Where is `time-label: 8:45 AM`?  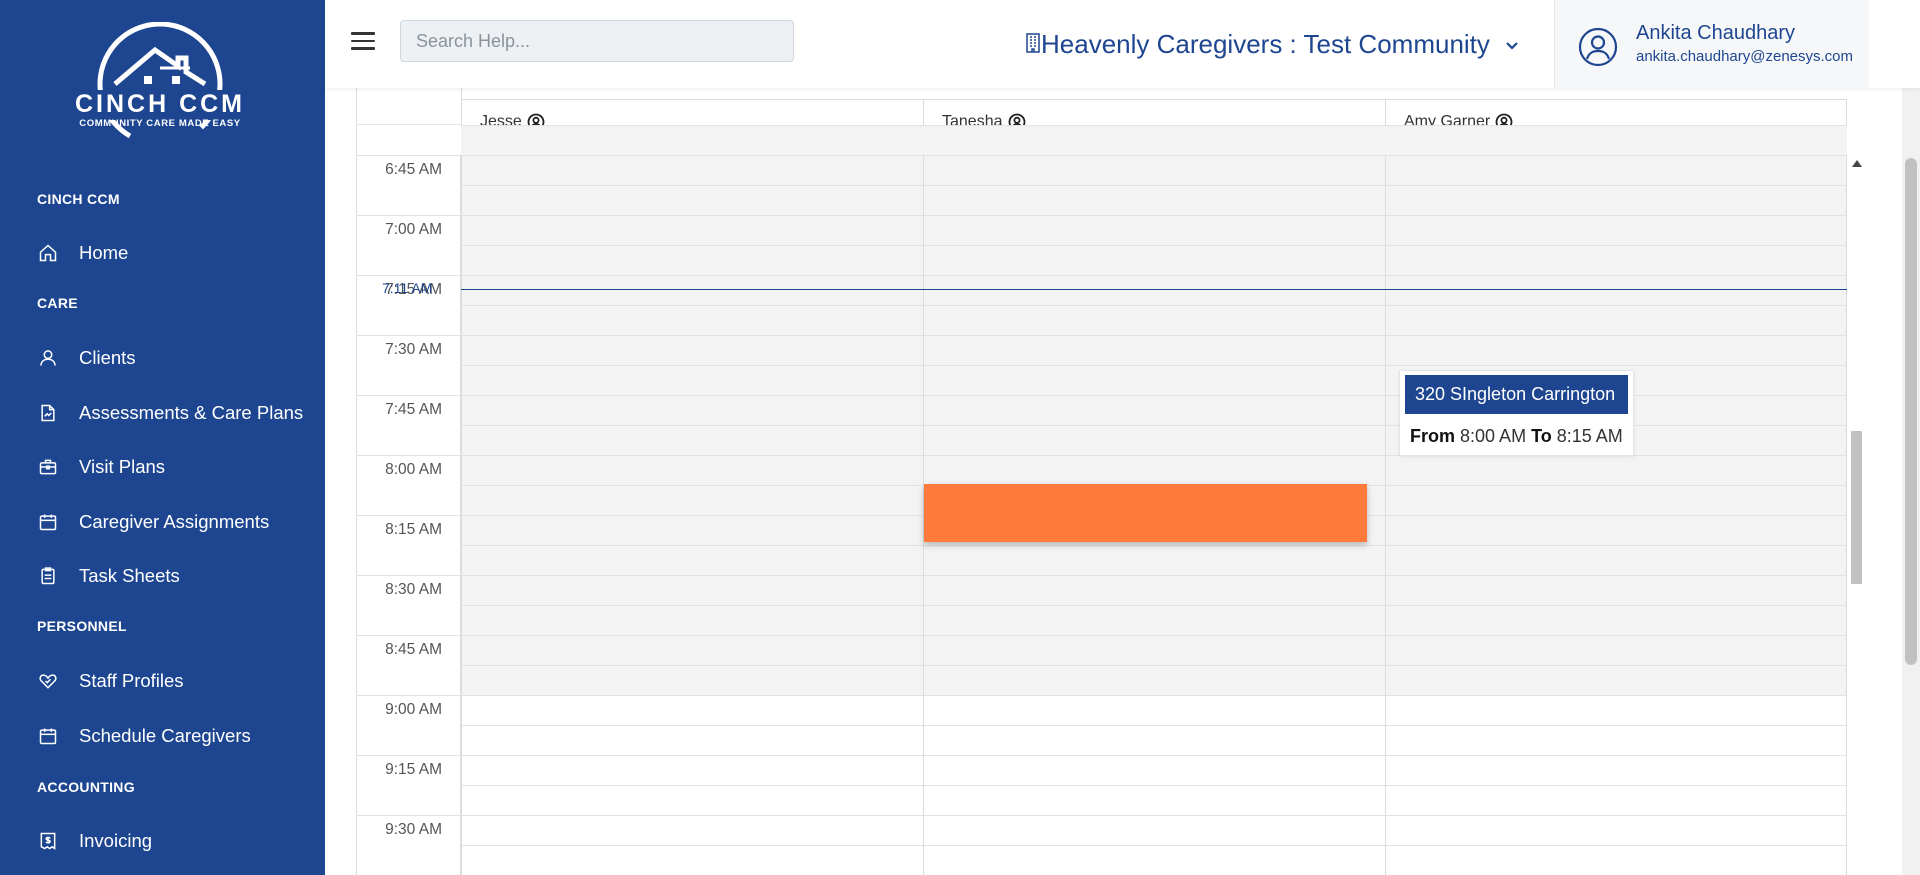
time-label: 8:45 AM is located at coordinates (413, 649).